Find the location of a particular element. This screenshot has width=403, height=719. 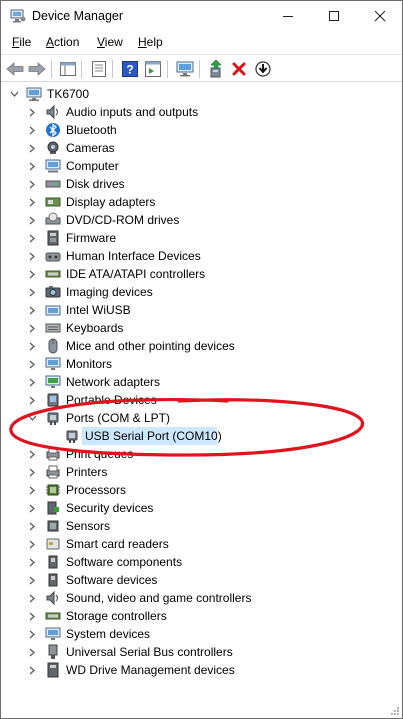

download-driver-icon is located at coordinates (263, 69).